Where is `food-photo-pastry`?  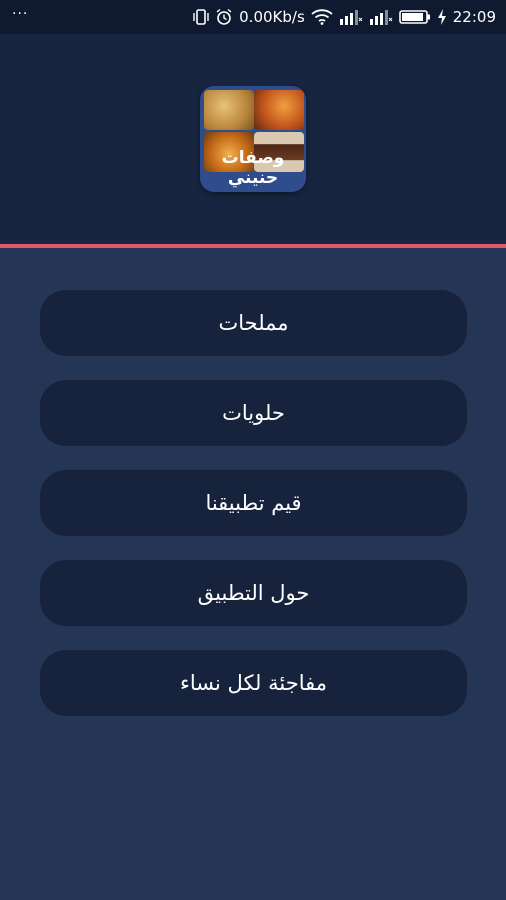 food-photo-pastry is located at coordinates (229, 110).